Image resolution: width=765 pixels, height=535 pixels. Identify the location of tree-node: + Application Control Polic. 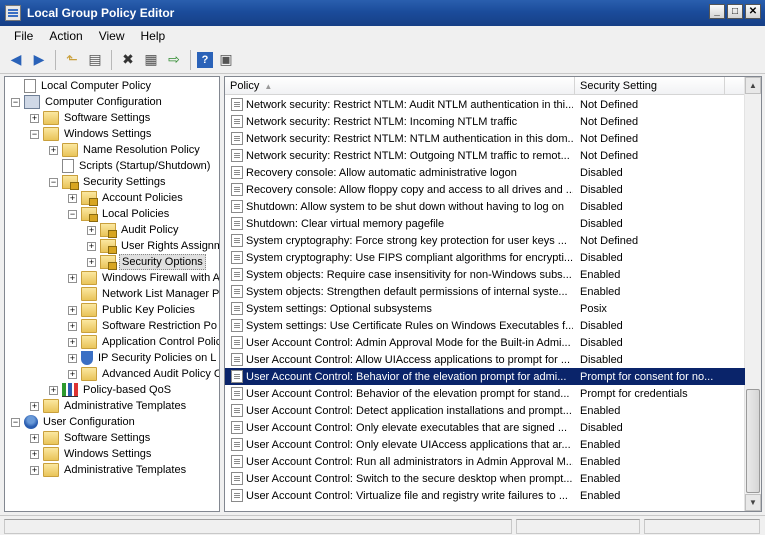
(143, 342).